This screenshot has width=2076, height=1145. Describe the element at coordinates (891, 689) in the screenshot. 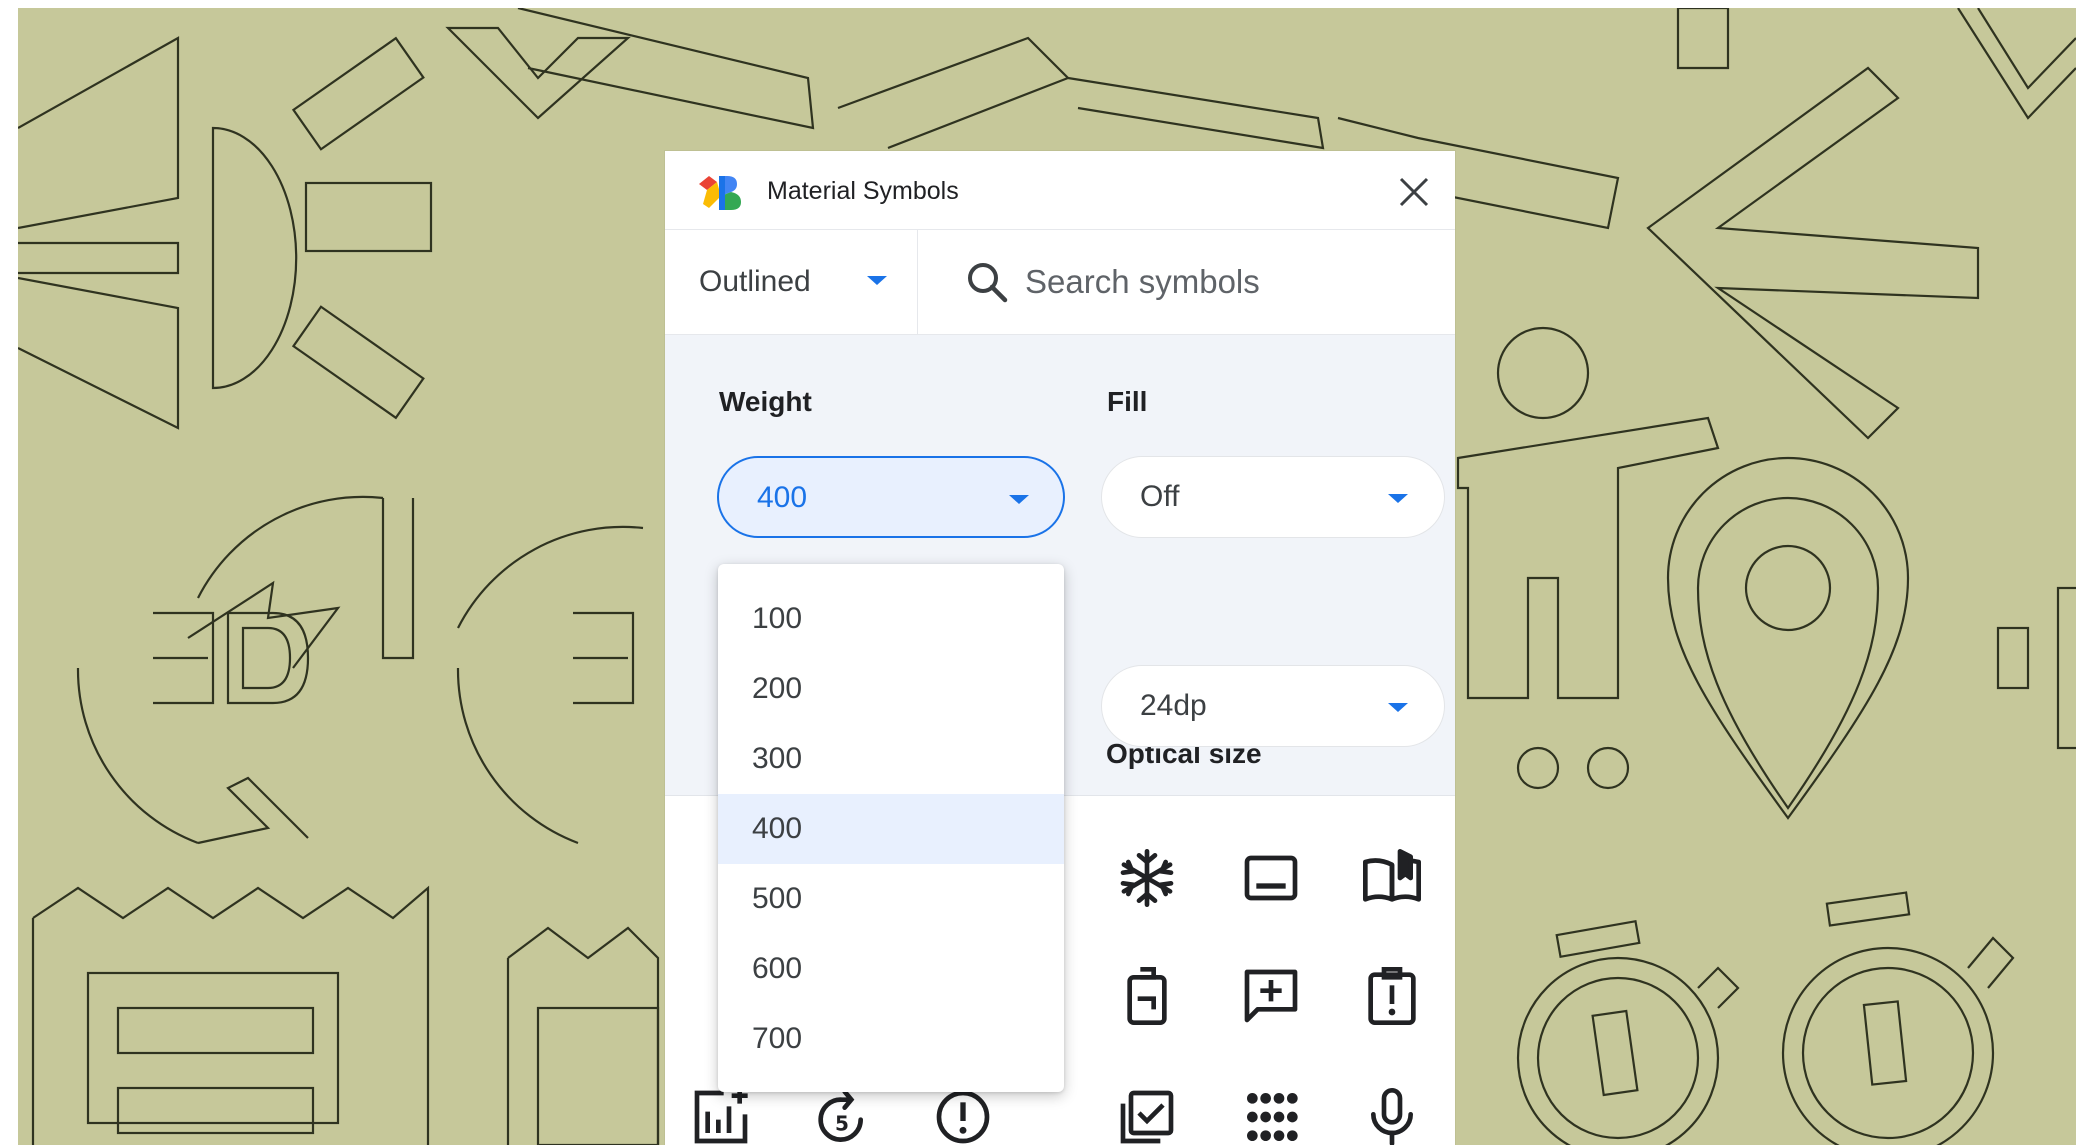

I see `weight-option-200: 200` at that location.